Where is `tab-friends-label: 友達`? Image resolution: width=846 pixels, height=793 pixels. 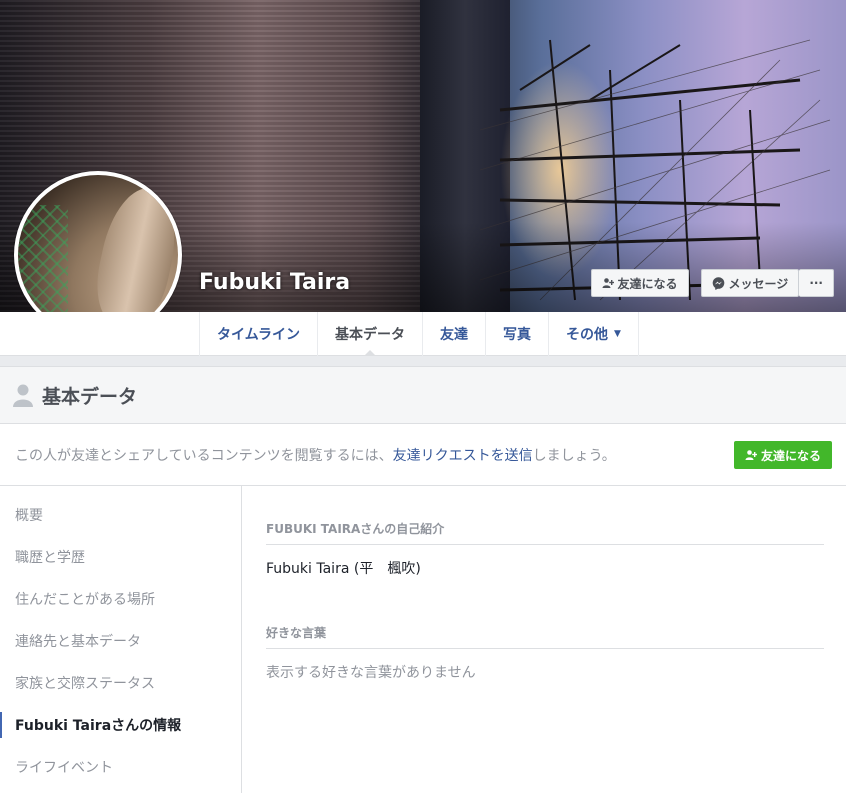 tab-friends-label: 友達 is located at coordinates (454, 335).